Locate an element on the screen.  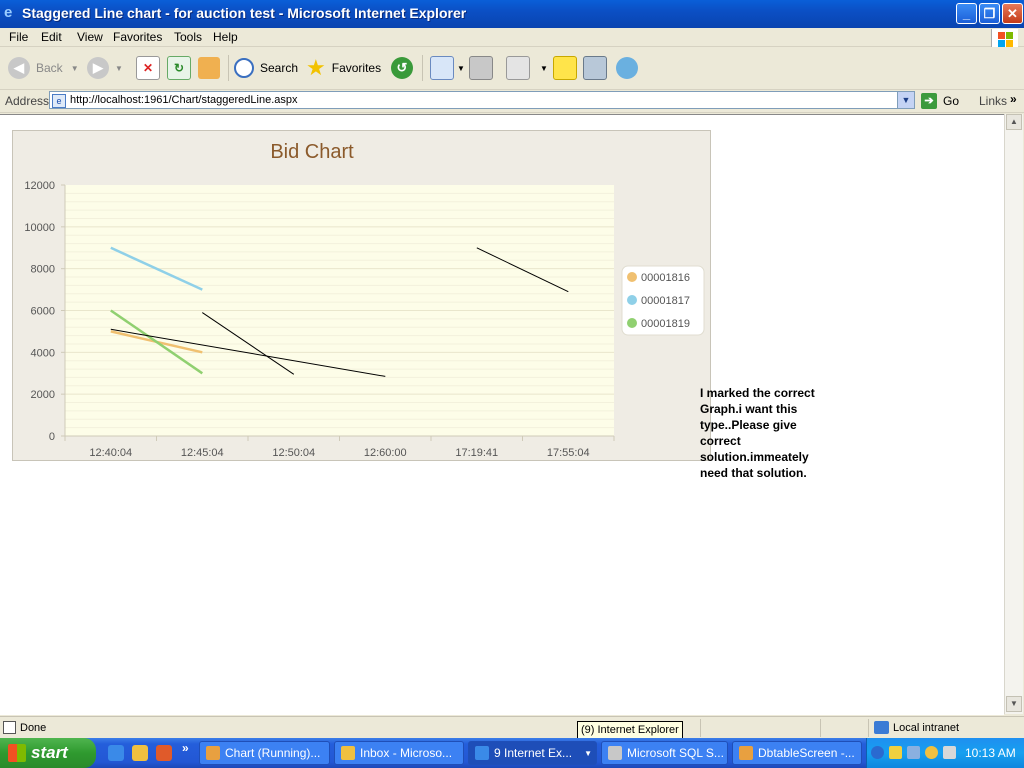
refresh-button: ↻ is located at coordinates (179, 68).